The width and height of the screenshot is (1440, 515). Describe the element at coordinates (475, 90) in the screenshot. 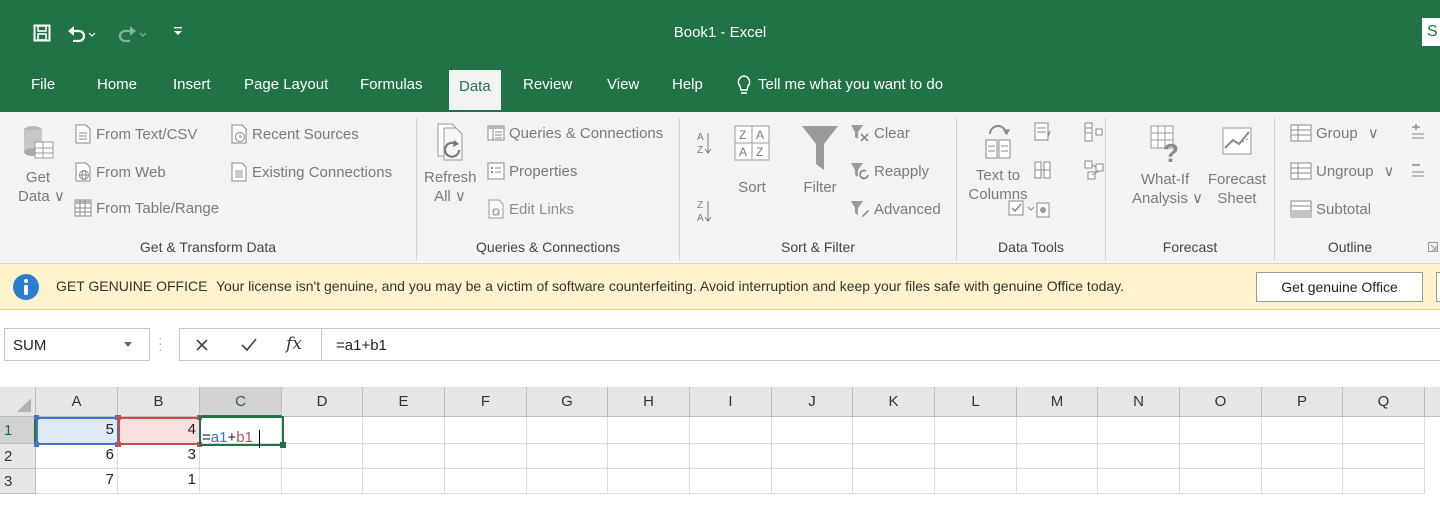

I see `tab-data: Data` at that location.